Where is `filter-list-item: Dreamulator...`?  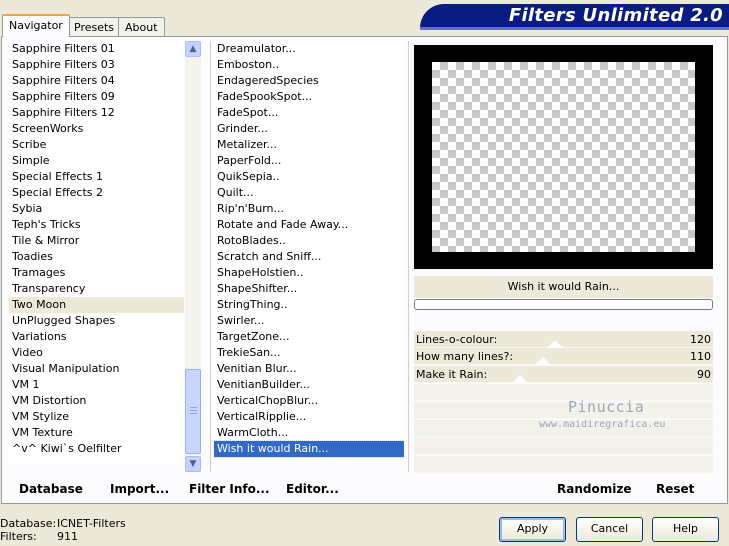 filter-list-item: Dreamulator... is located at coordinates (309, 49).